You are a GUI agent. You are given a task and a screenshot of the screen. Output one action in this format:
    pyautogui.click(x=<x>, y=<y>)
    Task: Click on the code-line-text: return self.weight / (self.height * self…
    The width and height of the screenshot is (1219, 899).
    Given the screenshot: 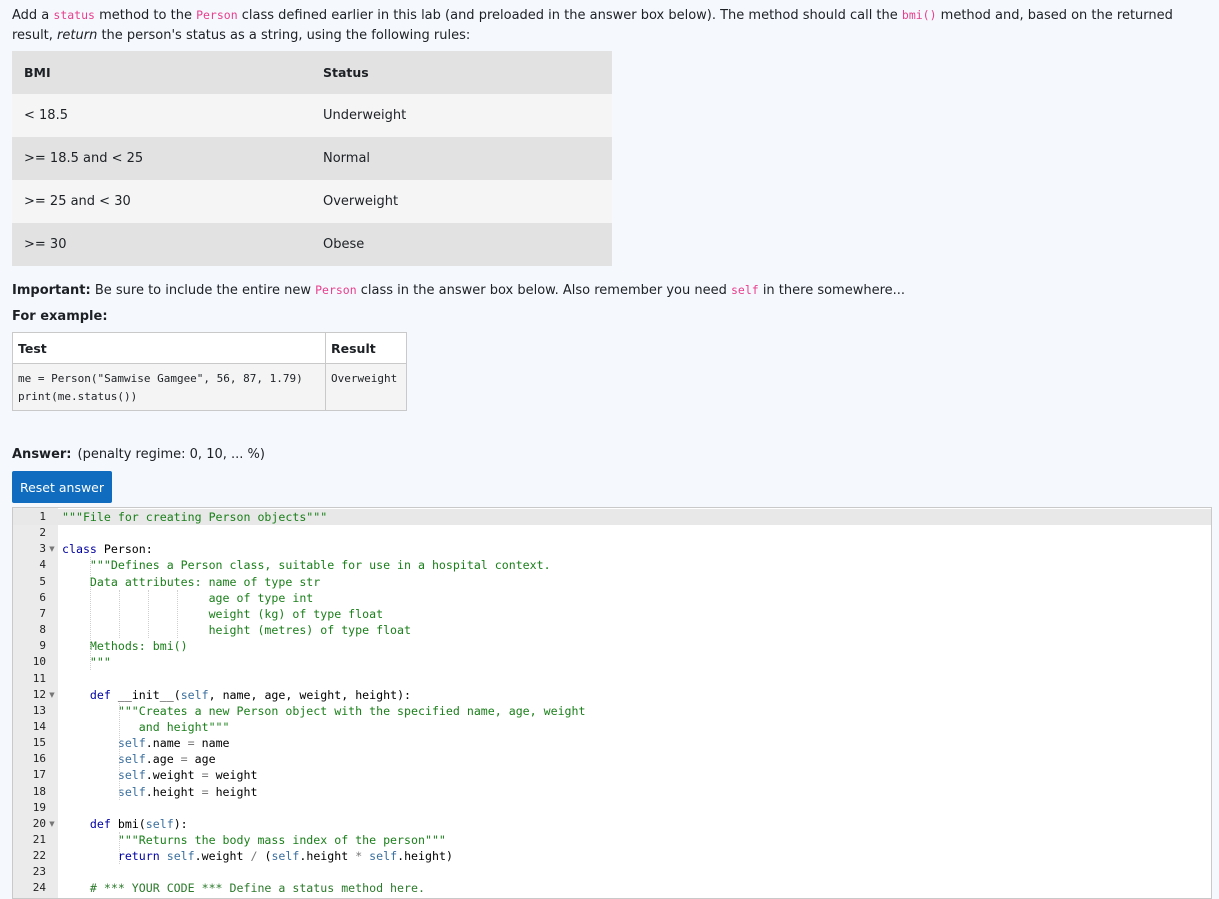 What is the action you would take?
    pyautogui.click(x=285, y=856)
    